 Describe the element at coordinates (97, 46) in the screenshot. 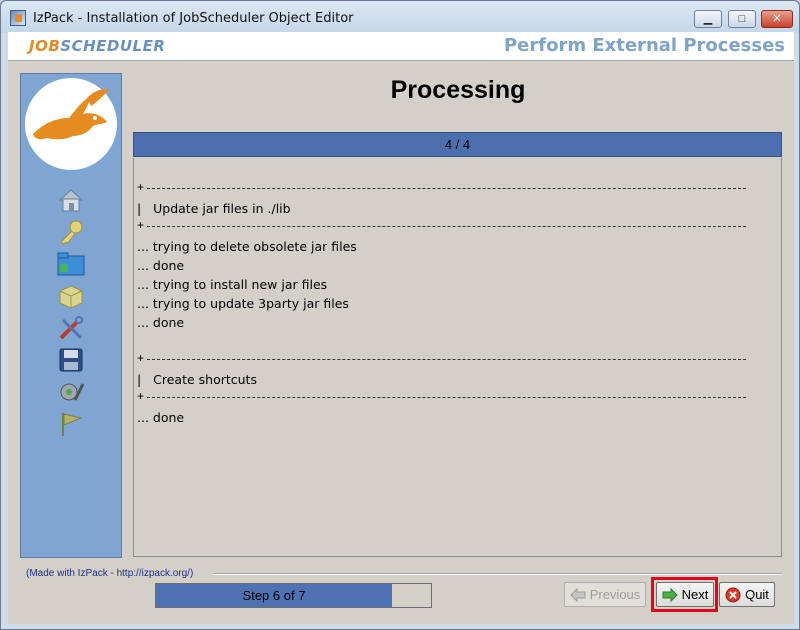

I see `jobscheduler-logo: JOBSCHEDULER` at that location.